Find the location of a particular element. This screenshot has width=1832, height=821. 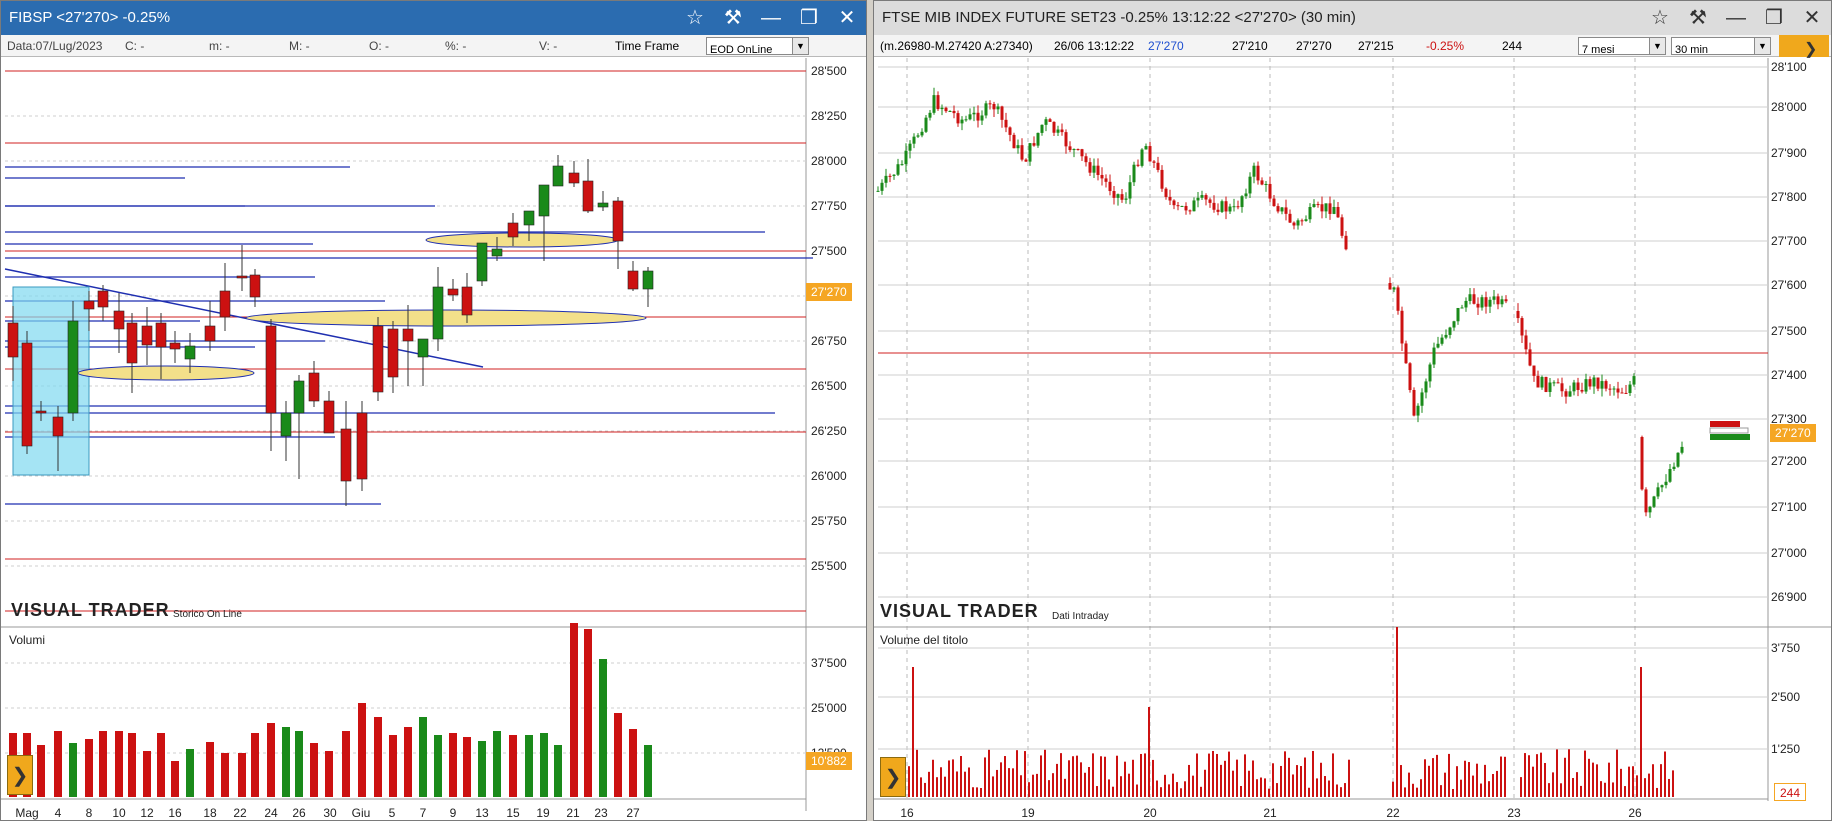

scroll-right-button: ❯ is located at coordinates (20, 775).